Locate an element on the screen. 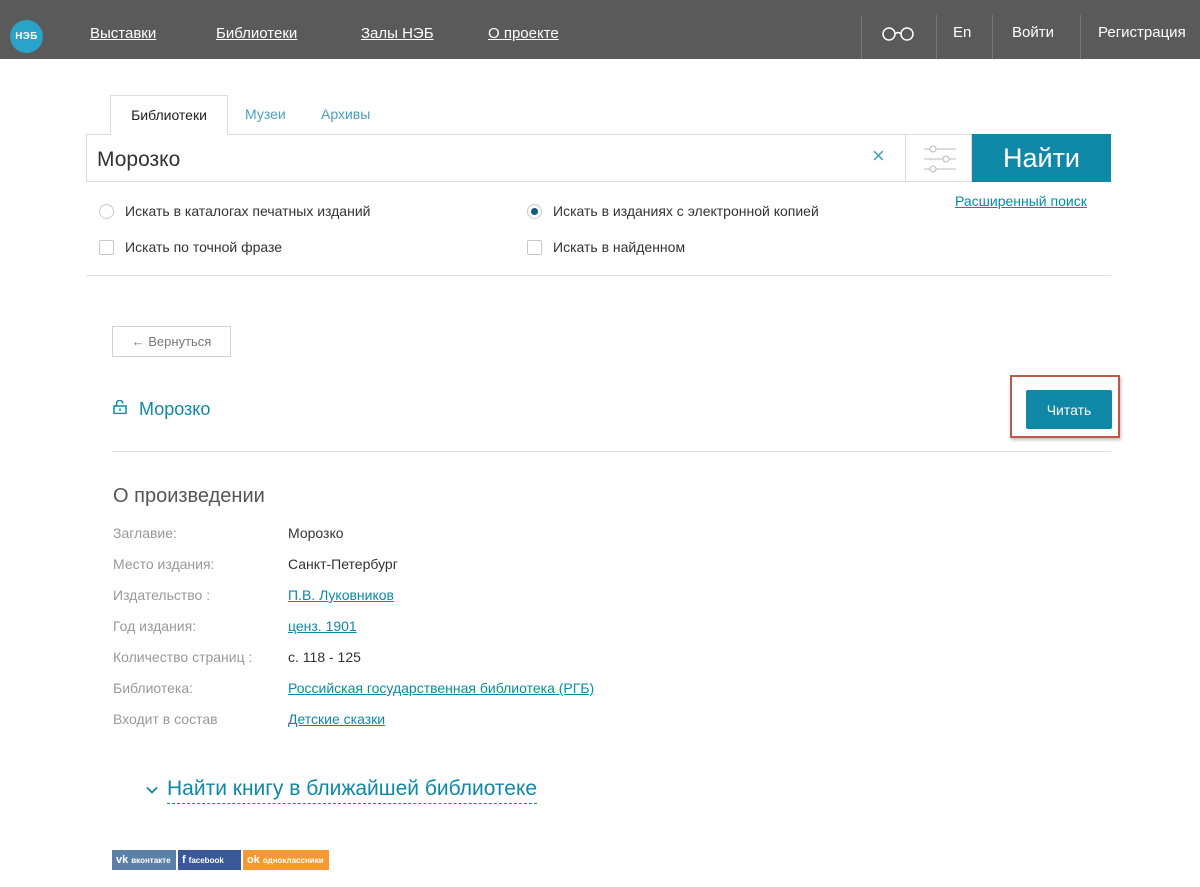 The height and width of the screenshot is (887, 1200). facebook-icon: f is located at coordinates (184, 860).